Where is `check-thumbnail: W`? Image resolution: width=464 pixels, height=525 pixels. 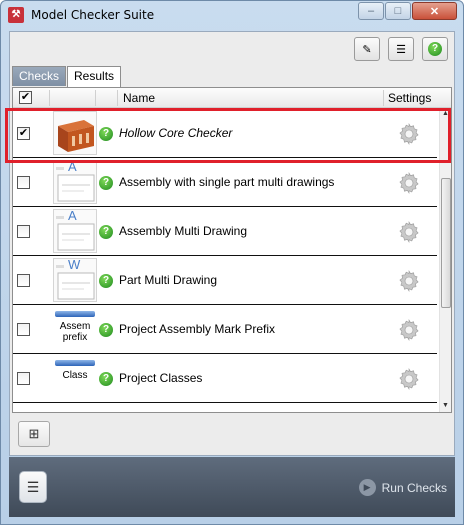 check-thumbnail: W is located at coordinates (75, 280).